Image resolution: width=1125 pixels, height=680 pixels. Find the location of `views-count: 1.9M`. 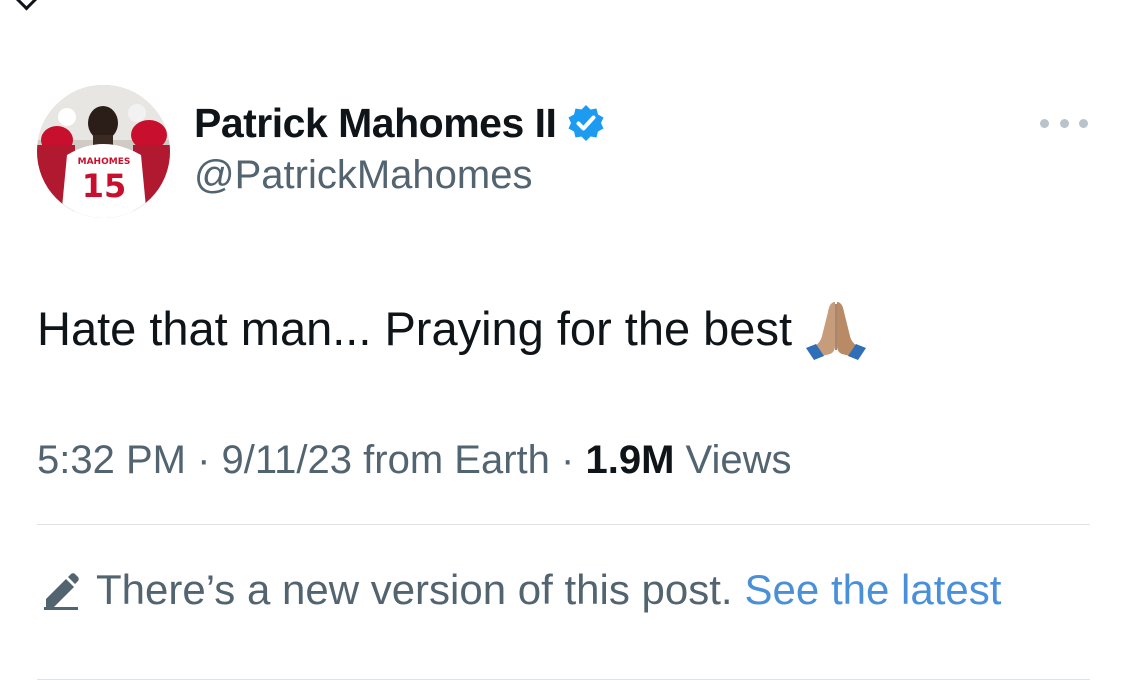

views-count: 1.9M is located at coordinates (629, 460).